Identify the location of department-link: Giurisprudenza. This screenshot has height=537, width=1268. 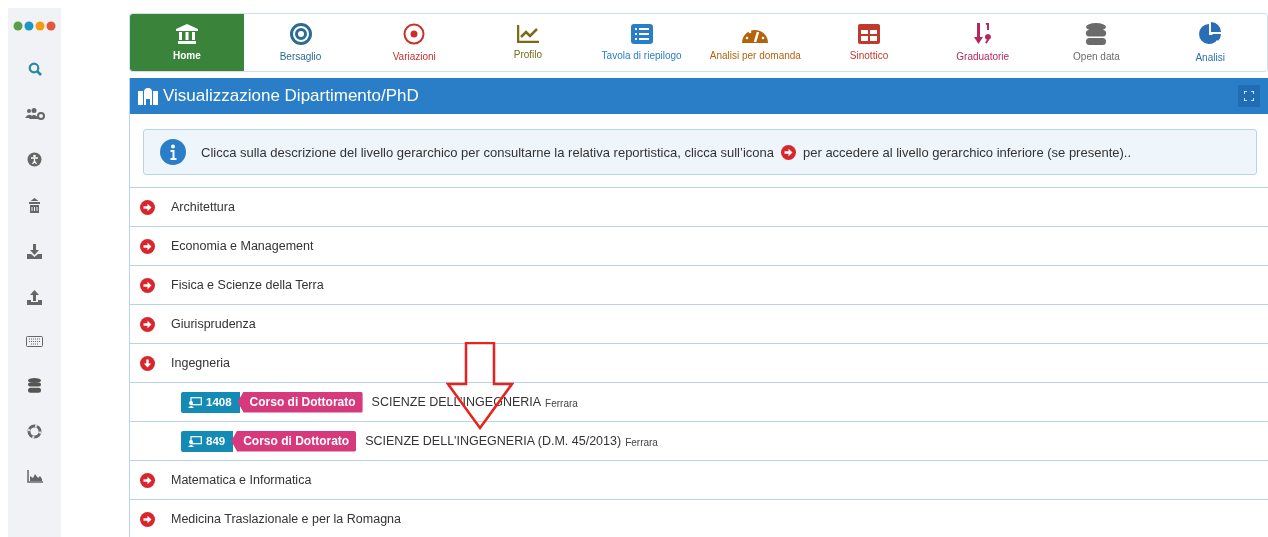
(213, 324).